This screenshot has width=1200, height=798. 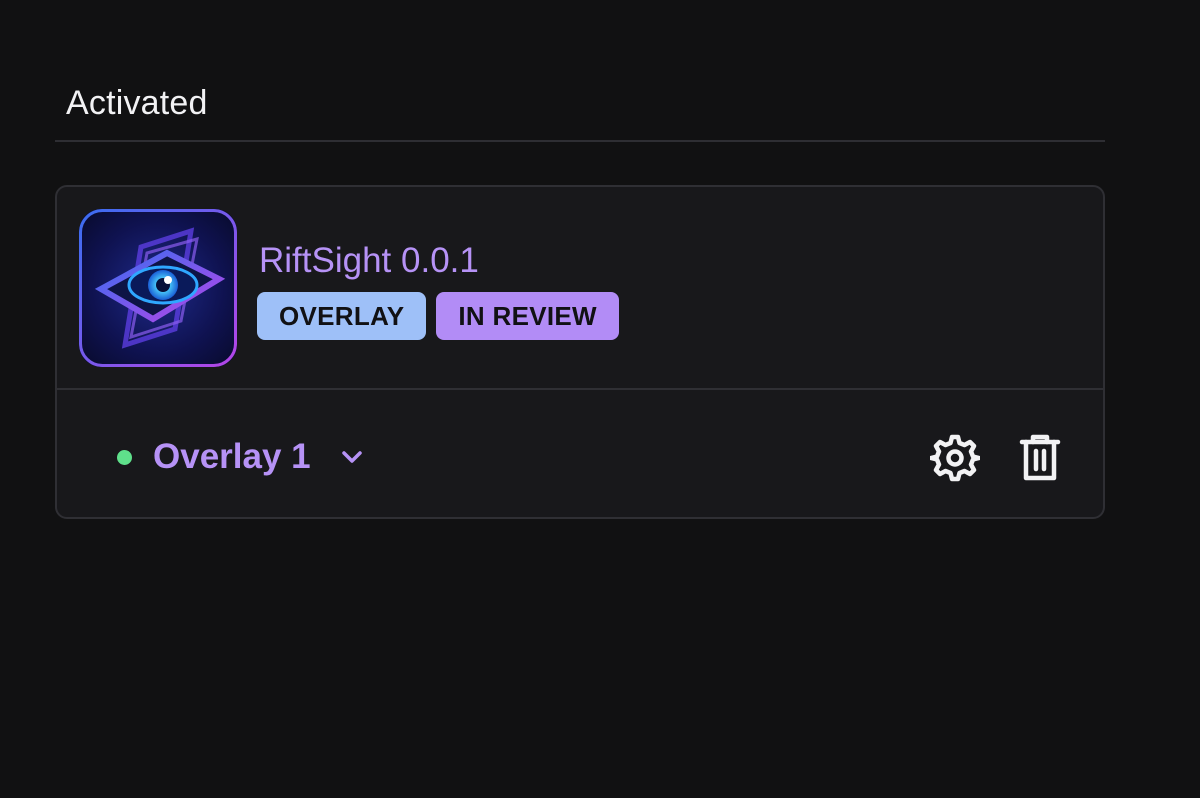 I want to click on settings-button, so click(x=955, y=458).